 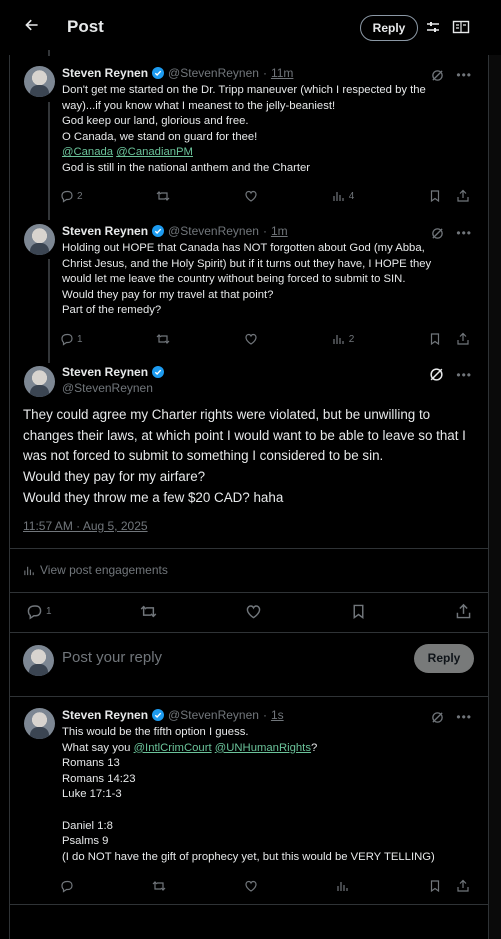 I want to click on bookmark-action, so click(x=358, y=611).